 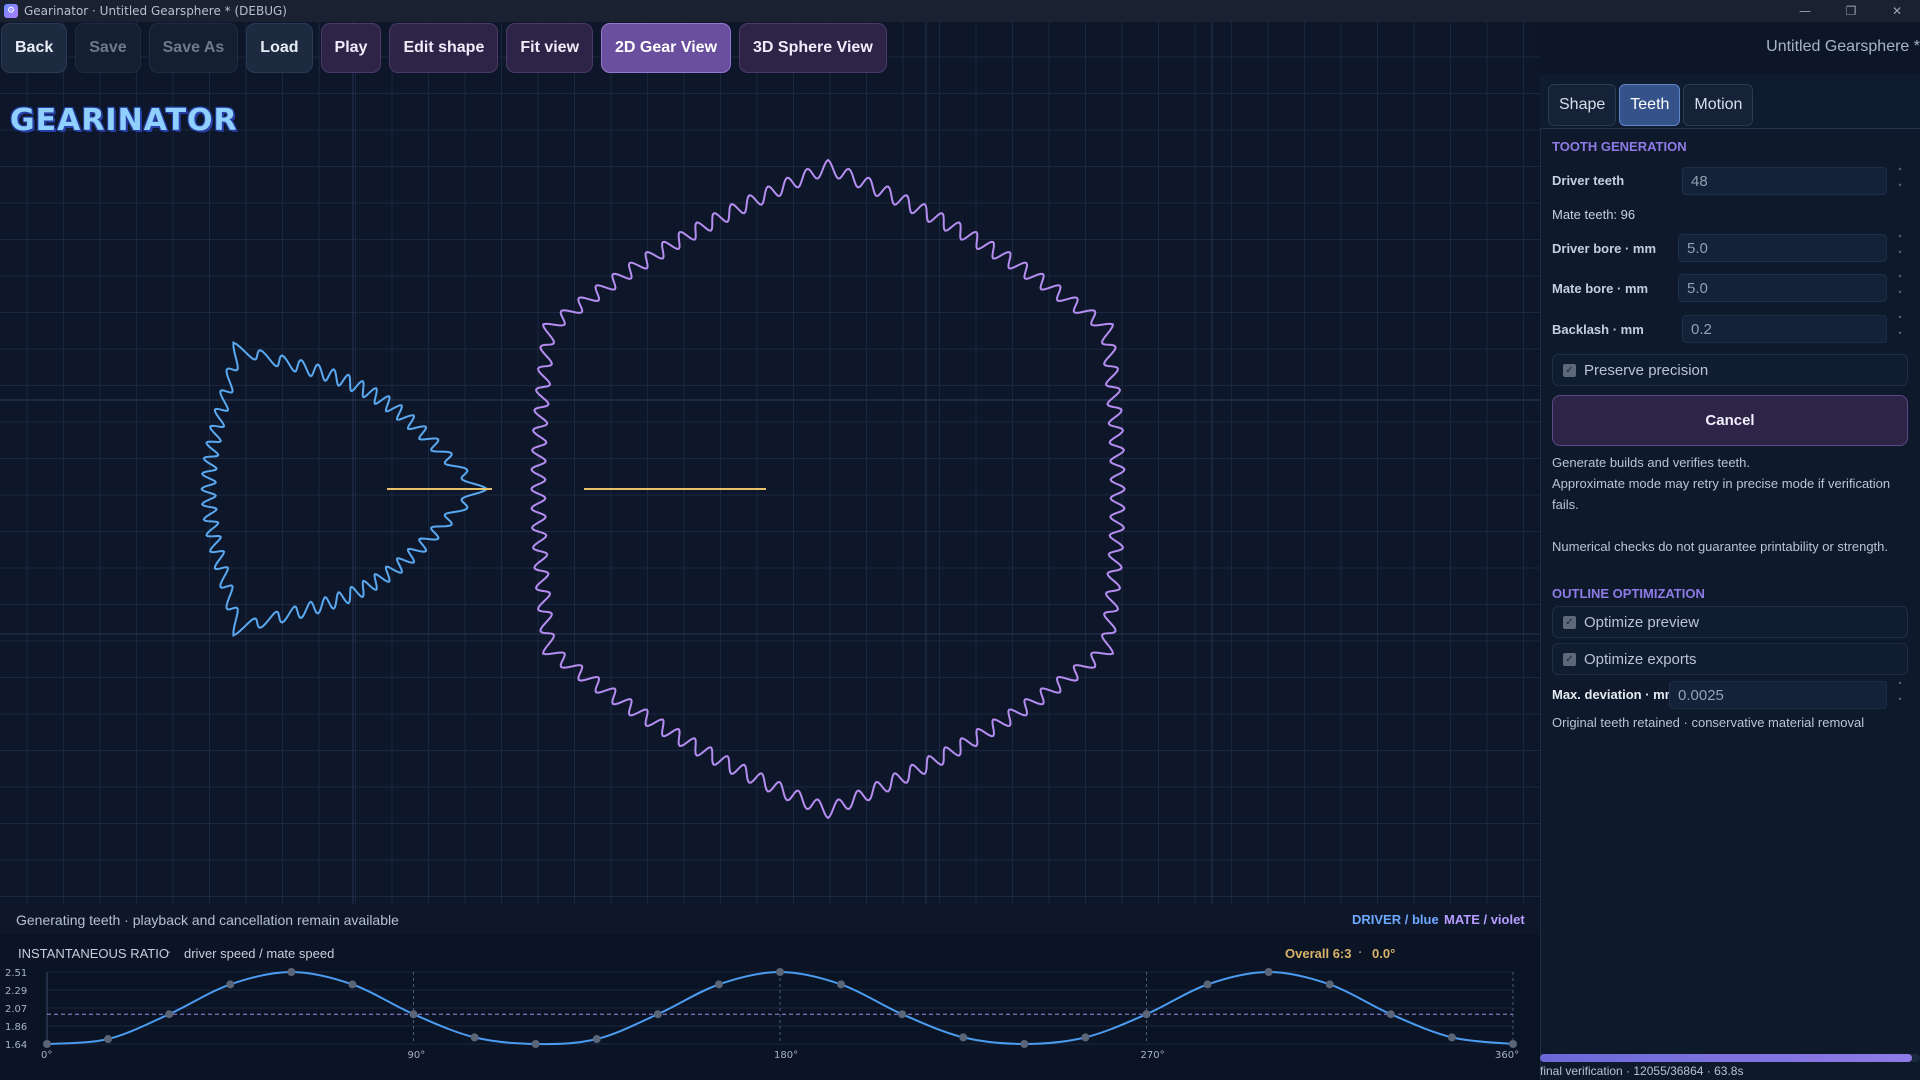 What do you see at coordinates (1588, 180) in the screenshot?
I see `driver-teeth-label: Driver teeth` at bounding box center [1588, 180].